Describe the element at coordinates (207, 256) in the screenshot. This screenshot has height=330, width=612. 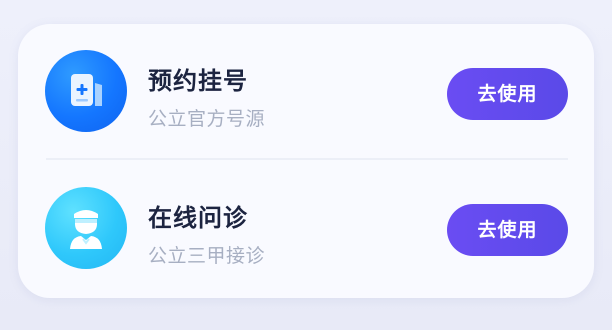
I see `service-subtitle: 公立三甲接诊` at that location.